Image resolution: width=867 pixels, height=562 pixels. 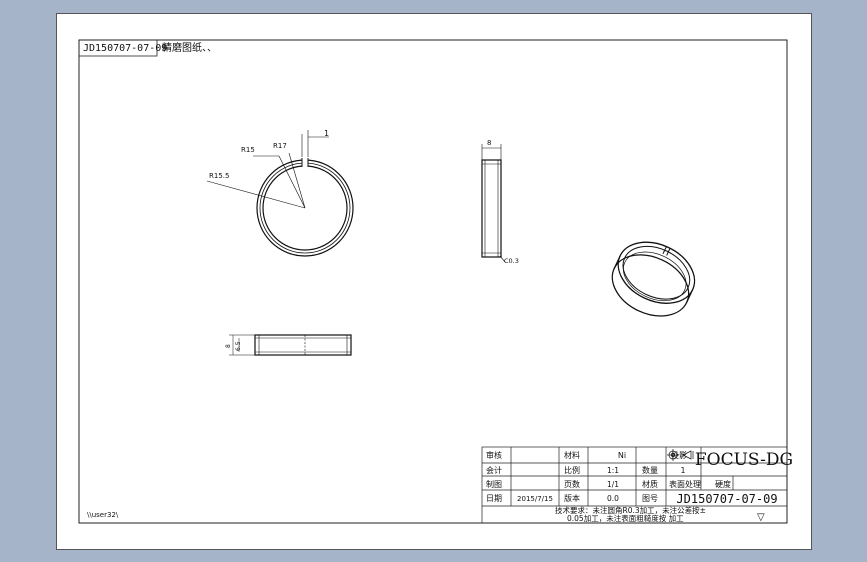 What do you see at coordinates (572, 484) in the screenshot?
I see `cell-pages-label: 页数` at bounding box center [572, 484].